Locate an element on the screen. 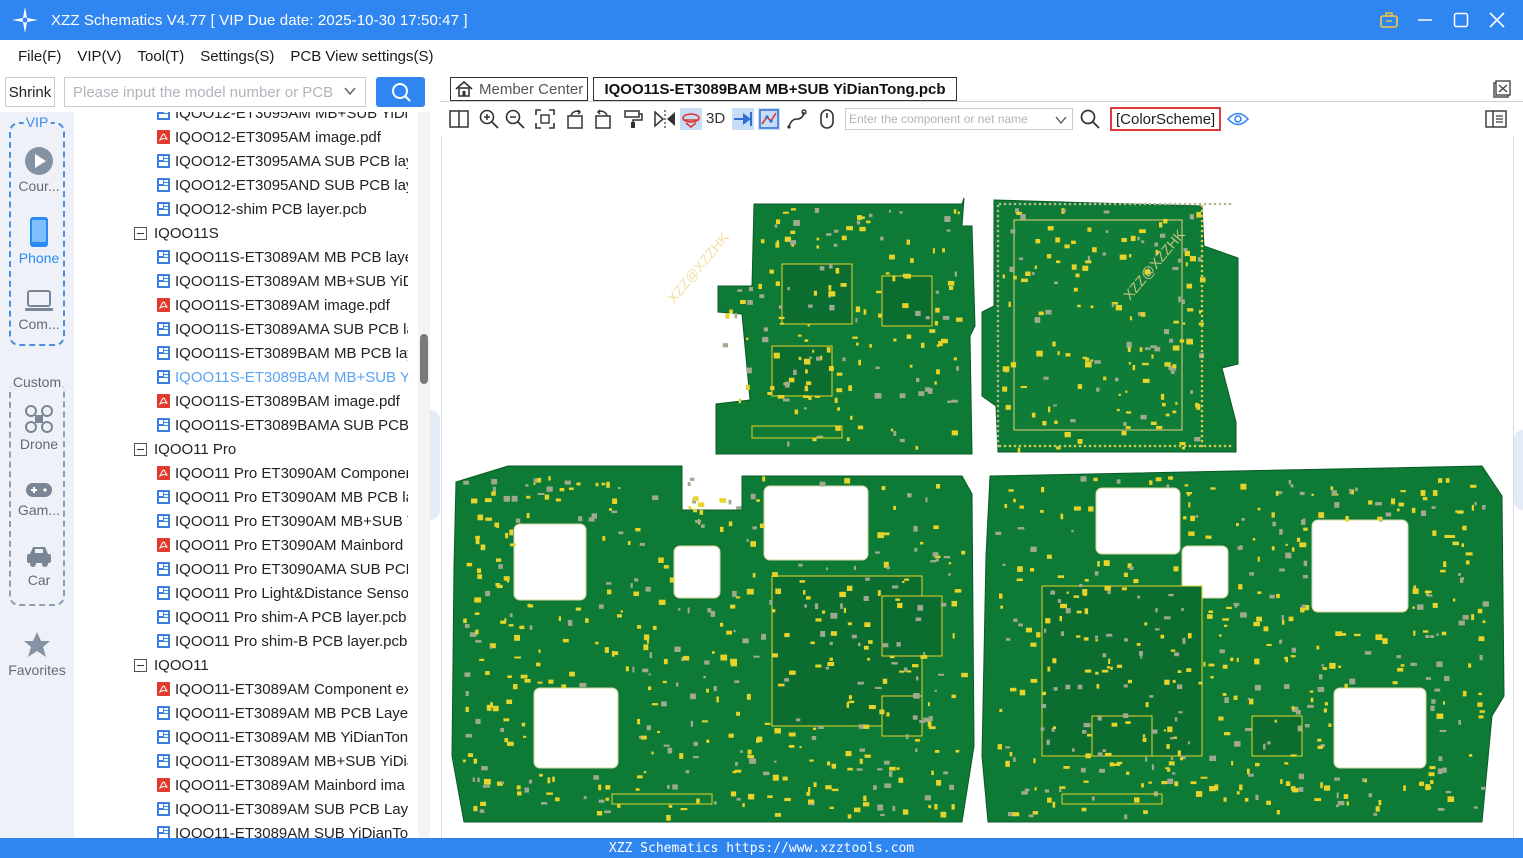 The height and width of the screenshot is (858, 1523). tree-folder: IQOO11S is located at coordinates (274, 233).